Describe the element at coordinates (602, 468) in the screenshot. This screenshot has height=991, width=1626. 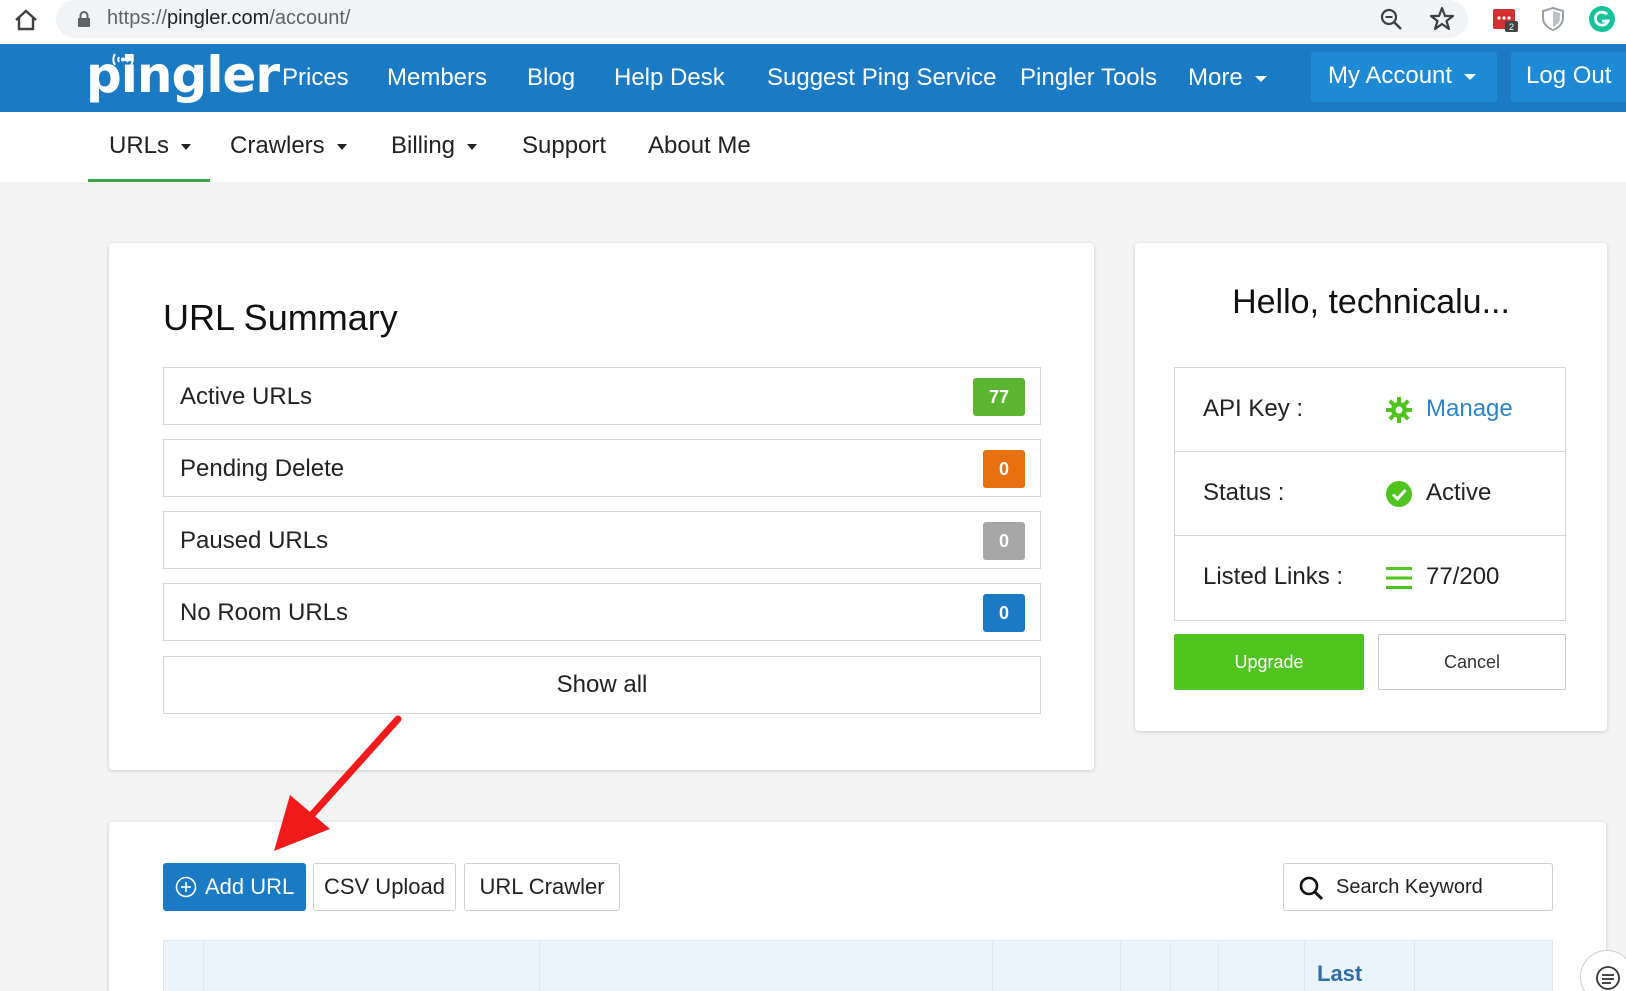
I see `summary-row-pending-delete: Pending Delete 0` at that location.